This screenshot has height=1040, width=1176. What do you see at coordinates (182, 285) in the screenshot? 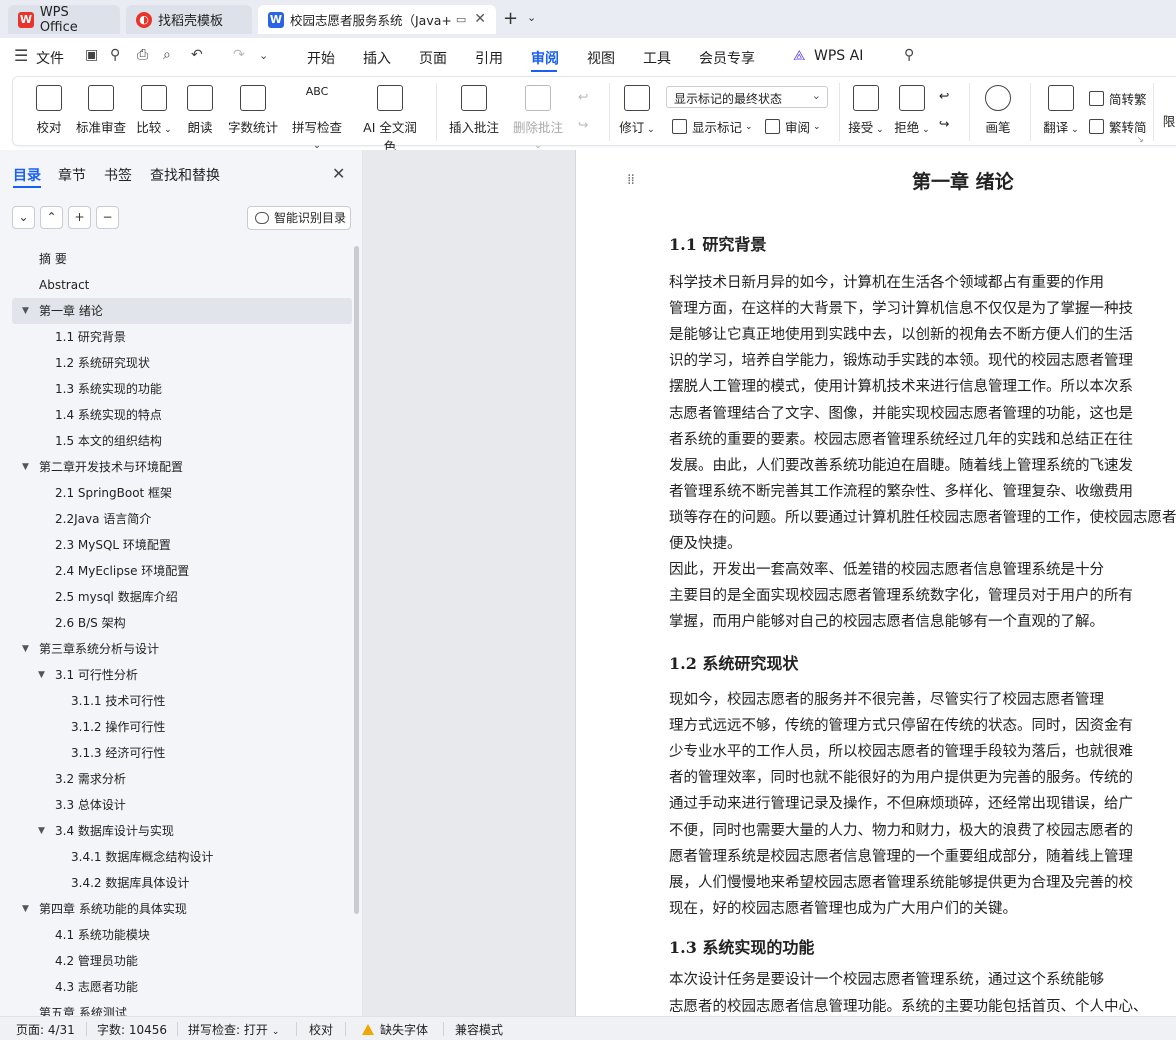
I see `toc-item: Abstract` at bounding box center [182, 285].